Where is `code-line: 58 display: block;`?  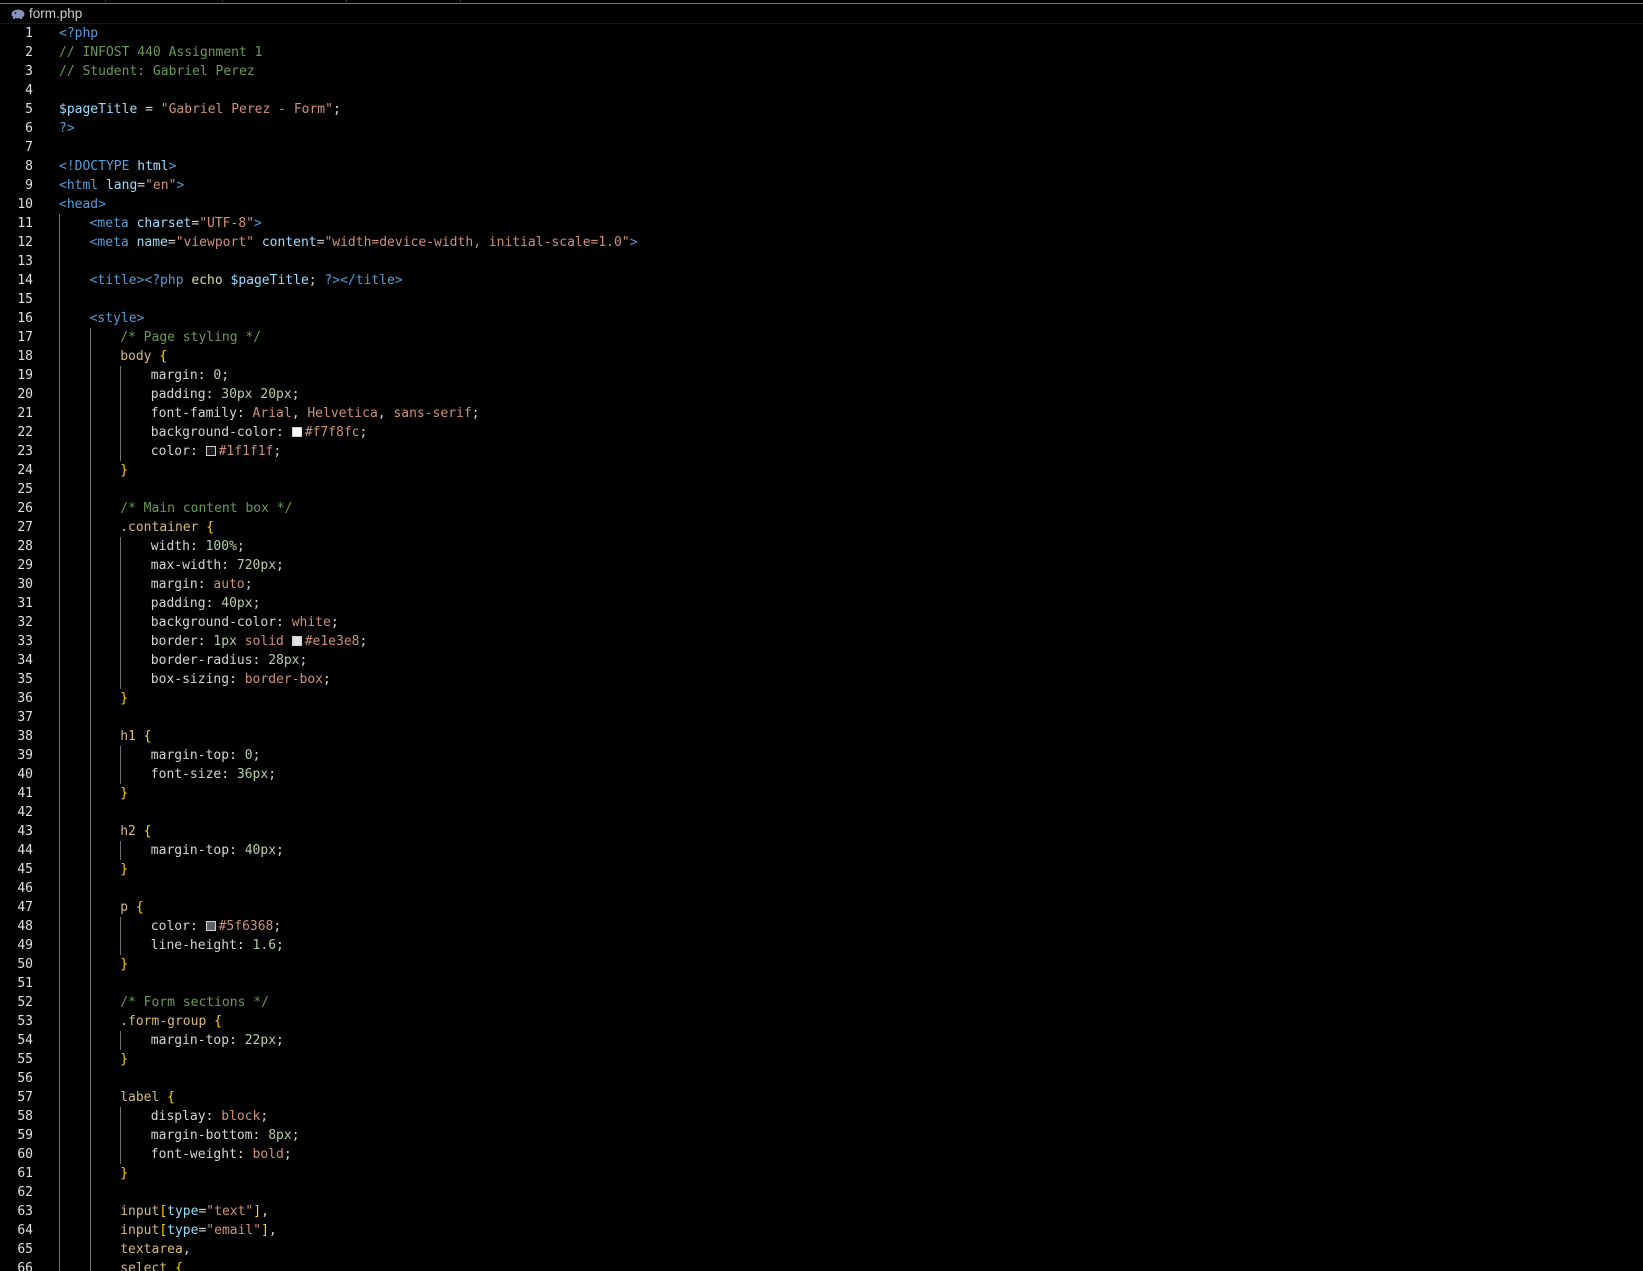
code-line: 58 display: block; is located at coordinates (821, 1116).